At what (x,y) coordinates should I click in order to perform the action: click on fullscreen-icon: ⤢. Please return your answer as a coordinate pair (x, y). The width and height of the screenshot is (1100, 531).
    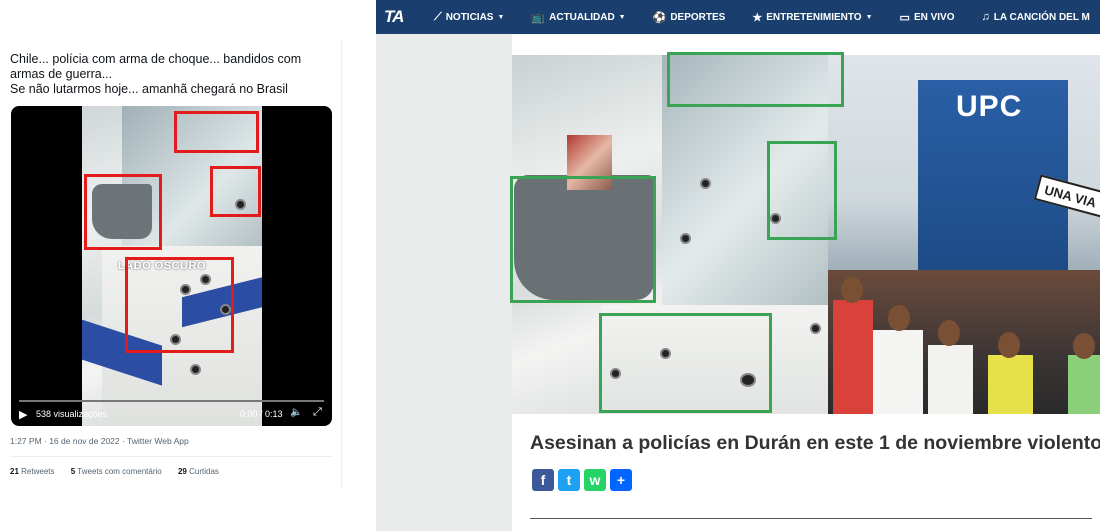
    Looking at the image, I should click on (317, 412).